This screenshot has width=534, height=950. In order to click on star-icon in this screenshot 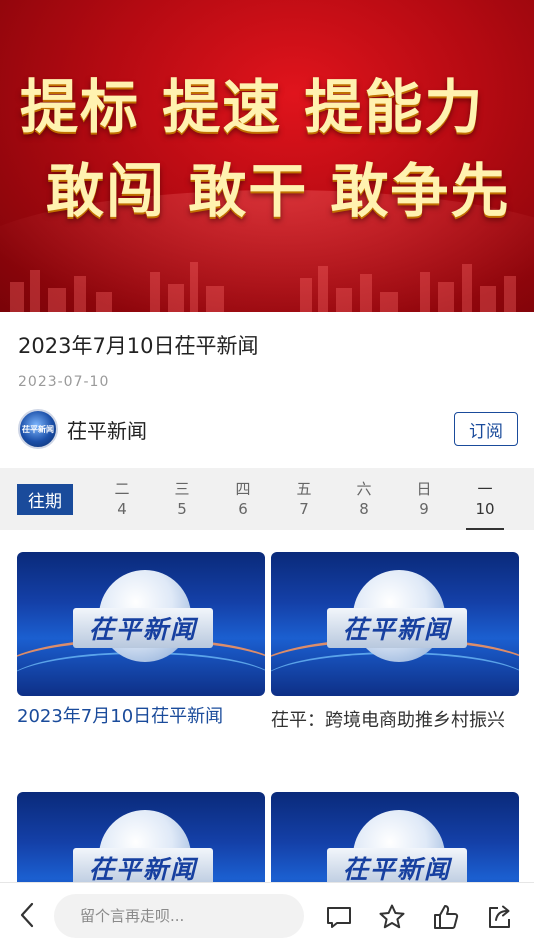, I will do `click(392, 917)`.